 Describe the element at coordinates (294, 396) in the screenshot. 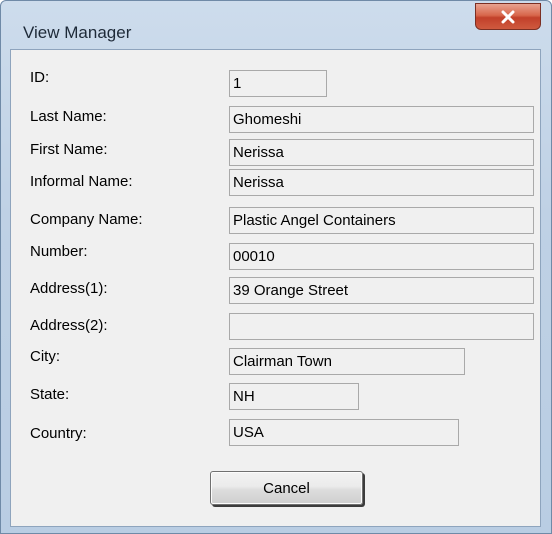

I see `state-field: NH` at that location.